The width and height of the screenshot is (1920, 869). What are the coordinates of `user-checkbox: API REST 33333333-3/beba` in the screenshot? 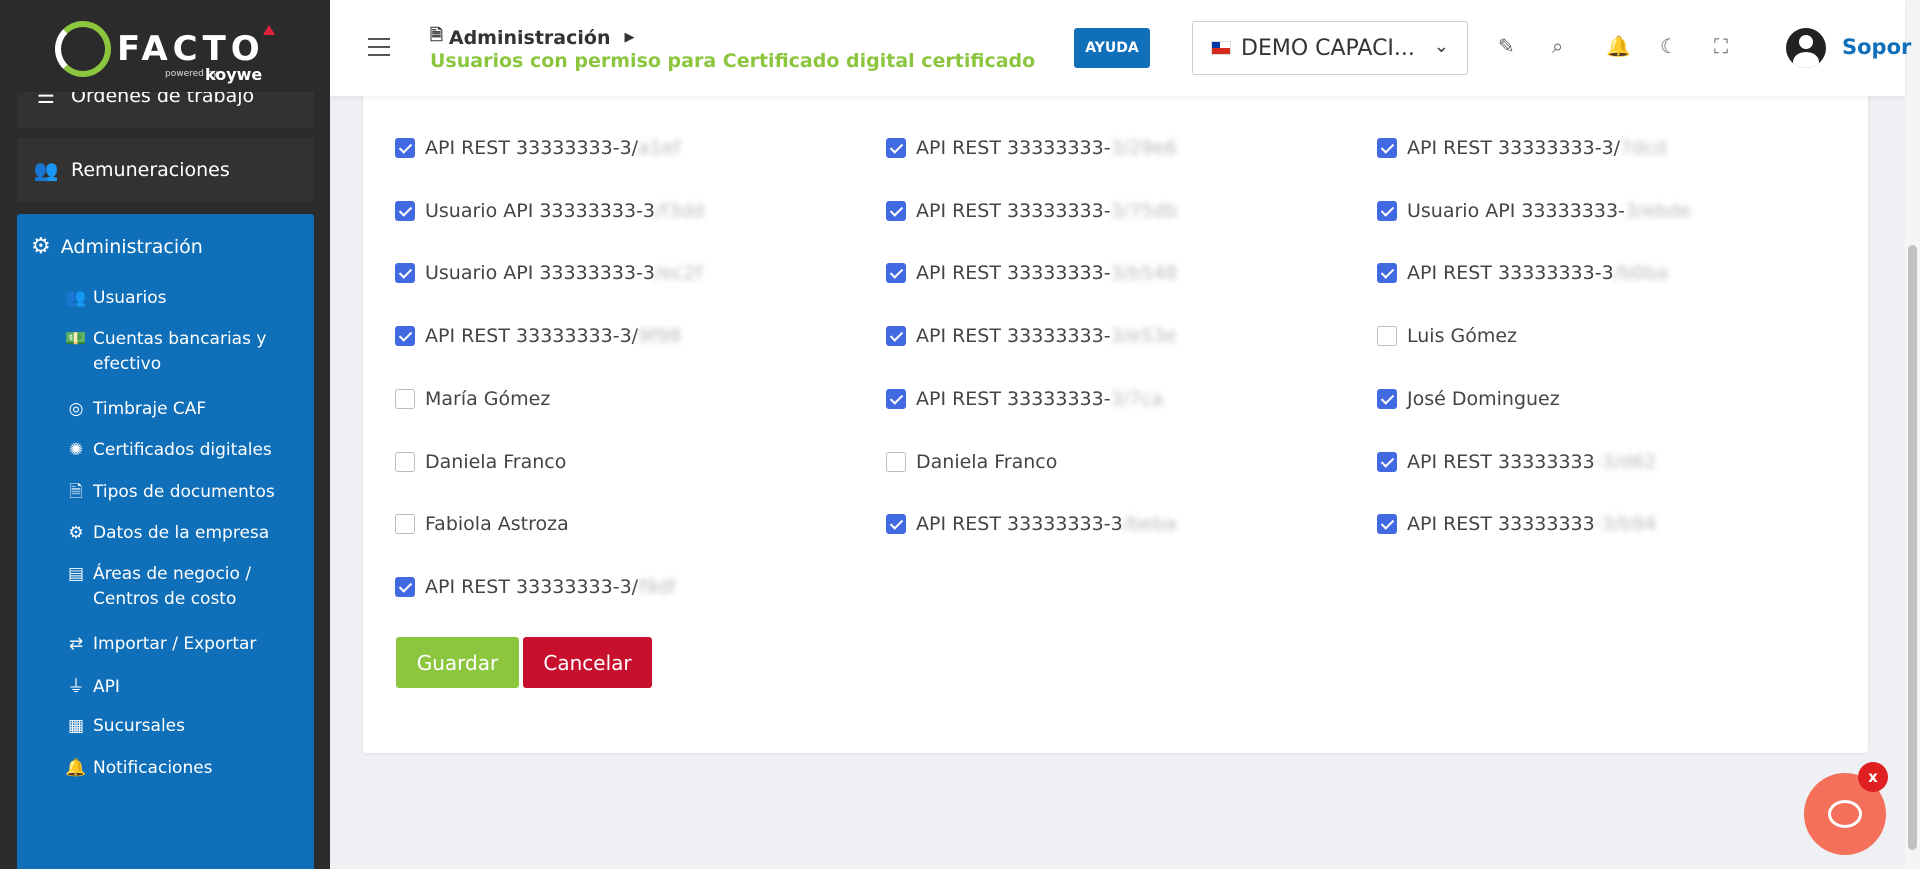 It's located at (1031, 524).